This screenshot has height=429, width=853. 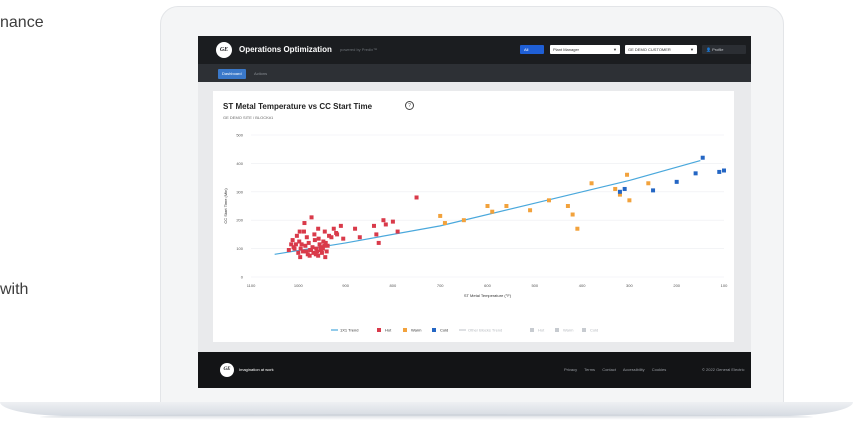 I want to click on app-subtitle: powered by Predix™, so click(x=359, y=49).